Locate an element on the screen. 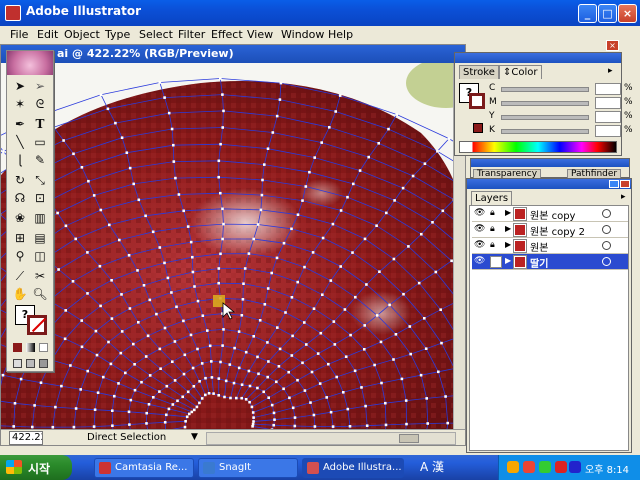 The width and height of the screenshot is (640, 480). scale-icon: ⤡ is located at coordinates (40, 180).